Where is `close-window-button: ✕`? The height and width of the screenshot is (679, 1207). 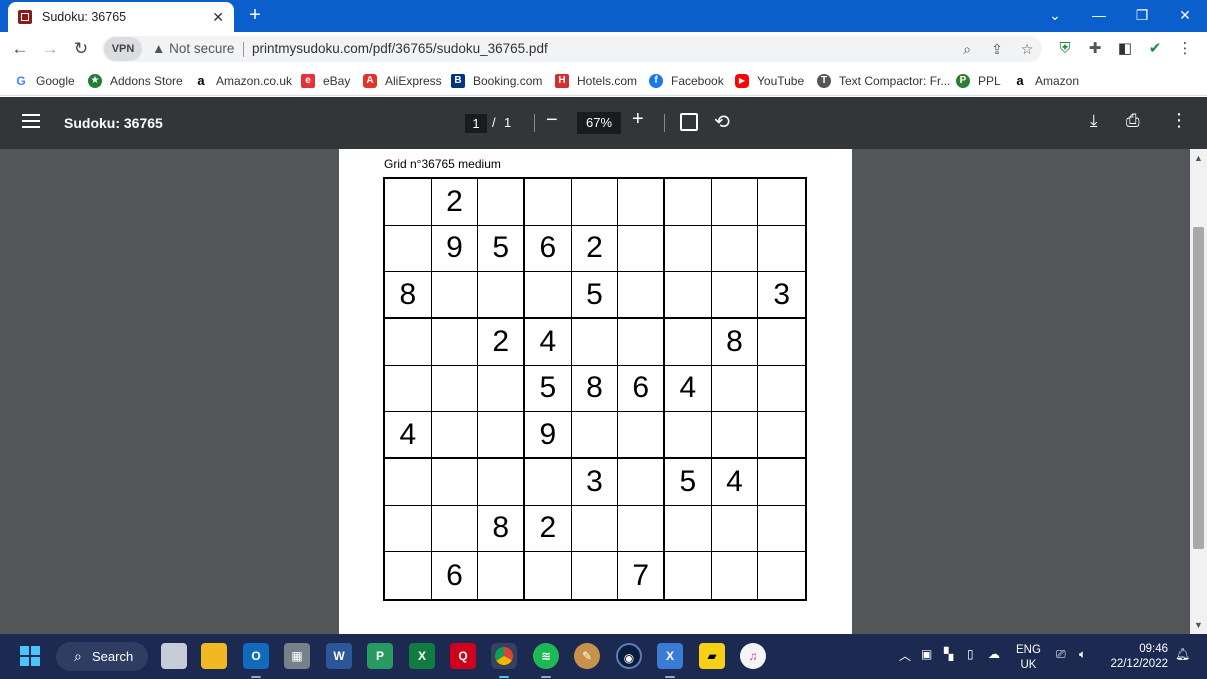
close-window-button: ✕ is located at coordinates (1185, 16).